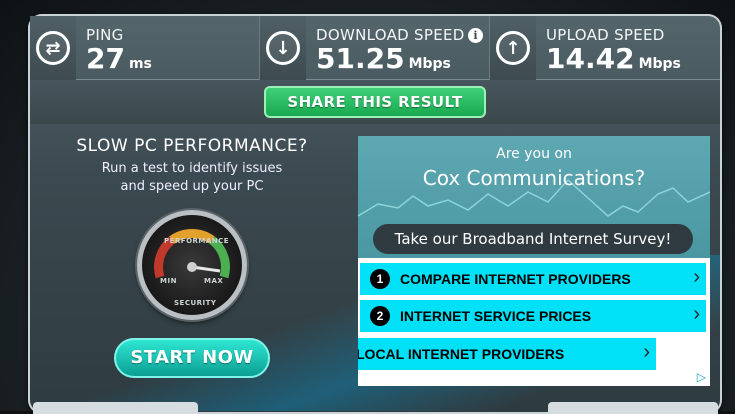 Image resolution: width=735 pixels, height=414 pixels. What do you see at coordinates (105, 58) in the screenshot?
I see `ping-value: 27` at bounding box center [105, 58].